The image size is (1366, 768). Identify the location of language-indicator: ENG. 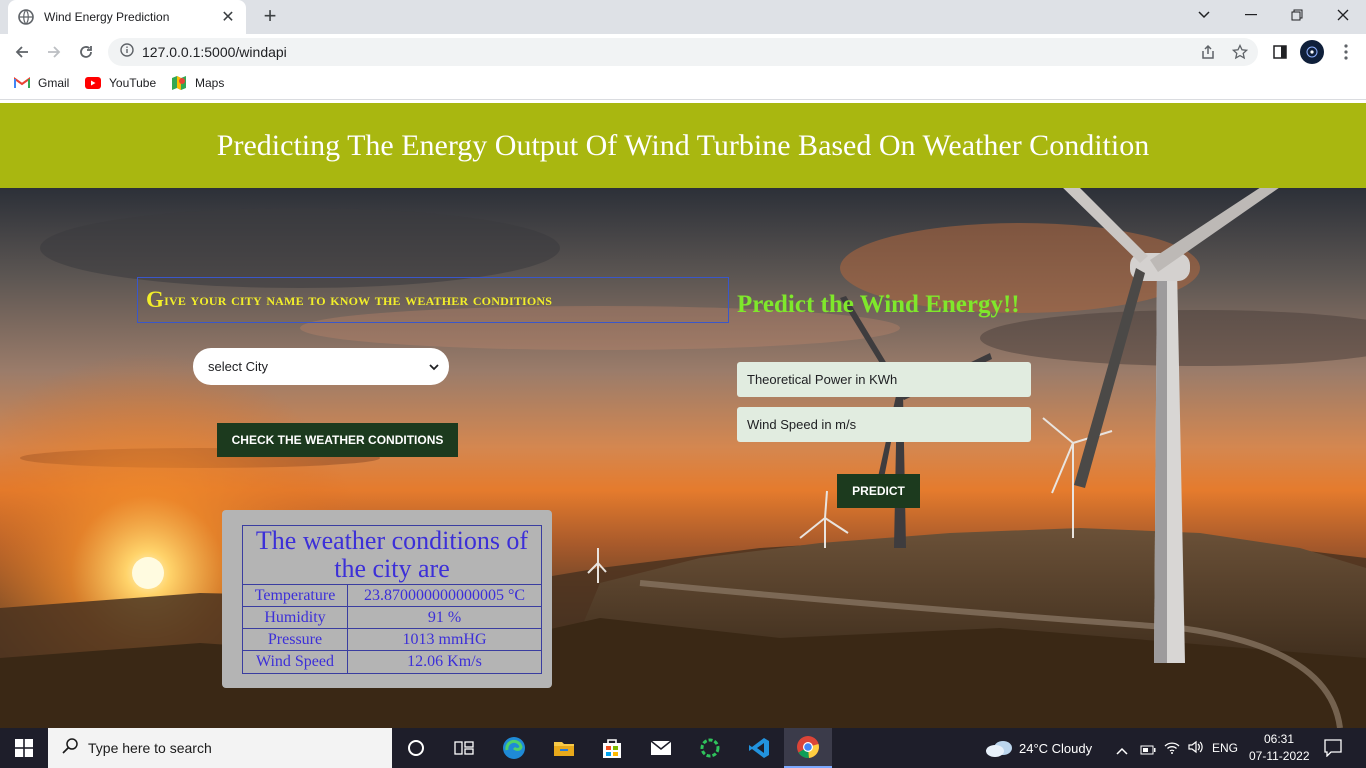
(1225, 748).